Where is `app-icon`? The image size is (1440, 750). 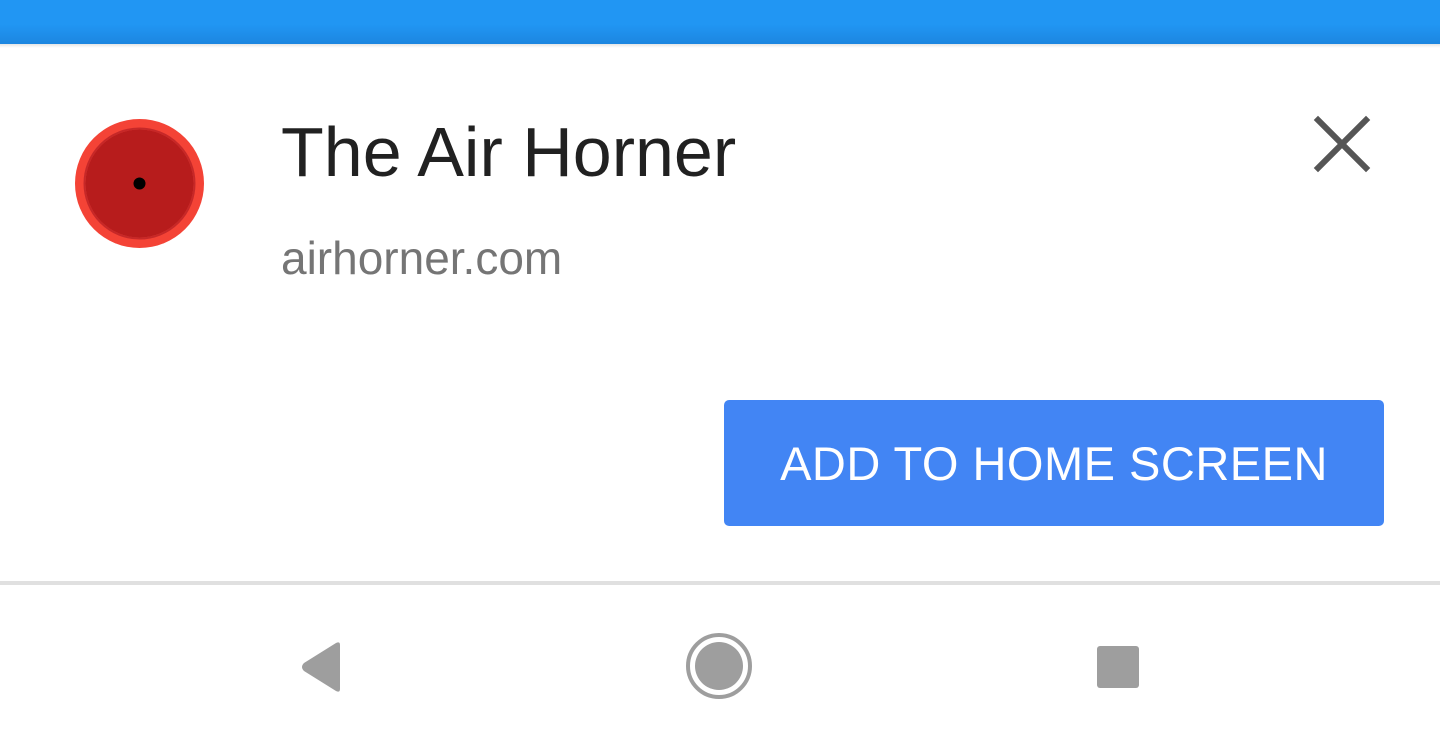 app-icon is located at coordinates (139, 183).